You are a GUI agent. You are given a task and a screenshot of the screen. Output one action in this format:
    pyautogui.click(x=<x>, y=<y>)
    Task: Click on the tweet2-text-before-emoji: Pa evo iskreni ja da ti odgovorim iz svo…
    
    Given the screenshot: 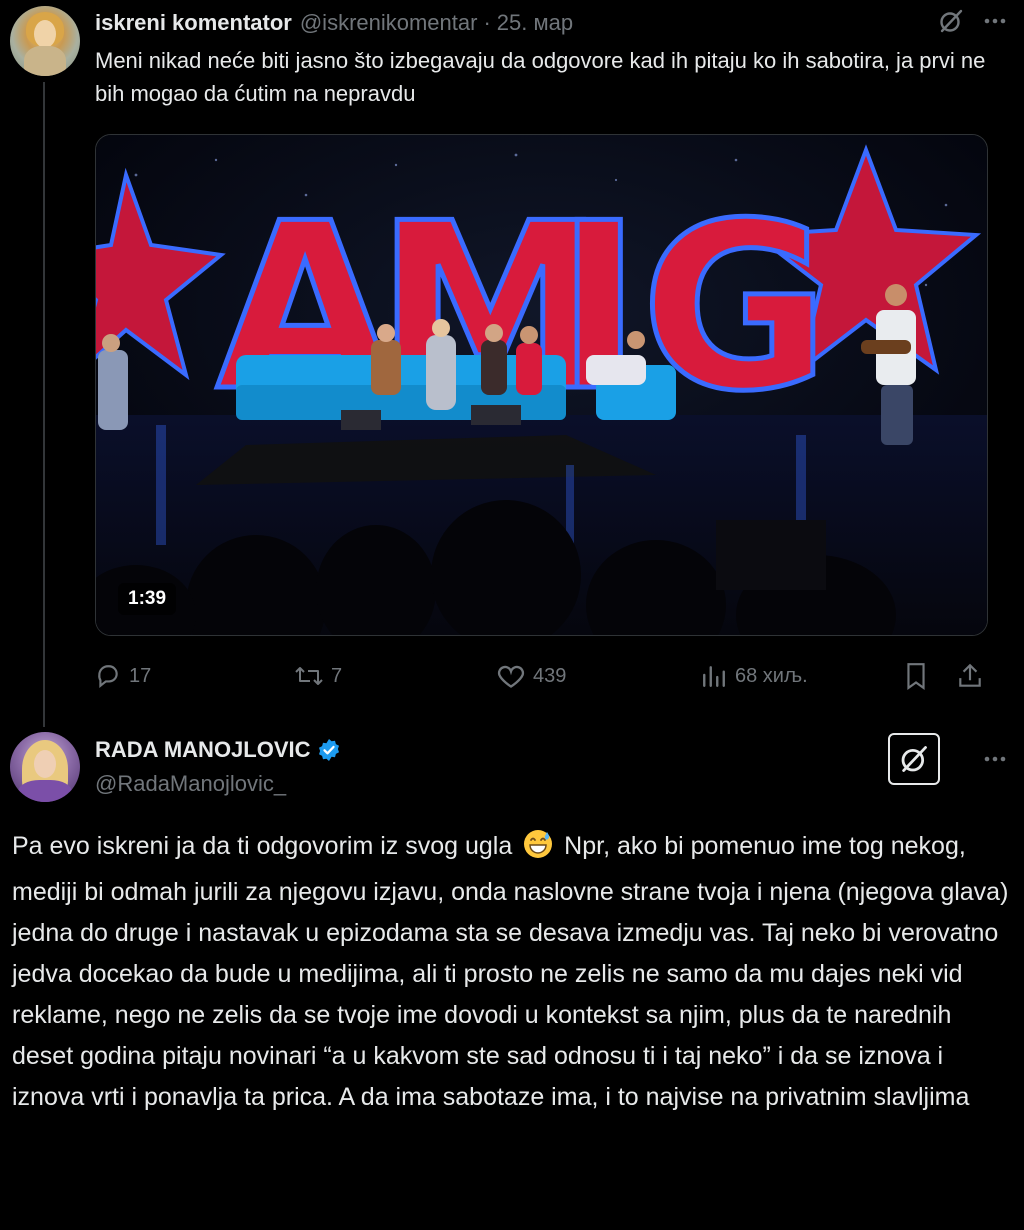 What is the action you would take?
    pyautogui.click(x=262, y=846)
    